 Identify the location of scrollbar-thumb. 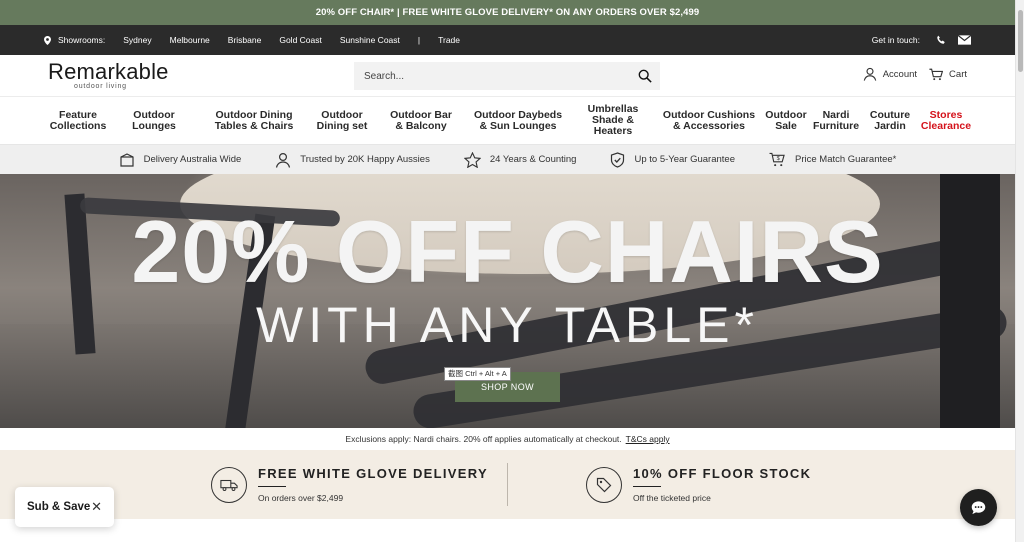
(1020, 41).